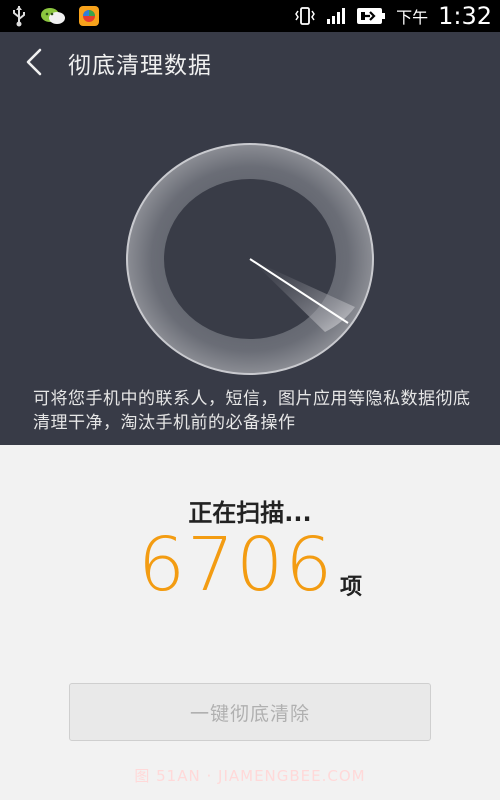  Describe the element at coordinates (236, 565) in the screenshot. I see `scan-item-count: 6706` at that location.